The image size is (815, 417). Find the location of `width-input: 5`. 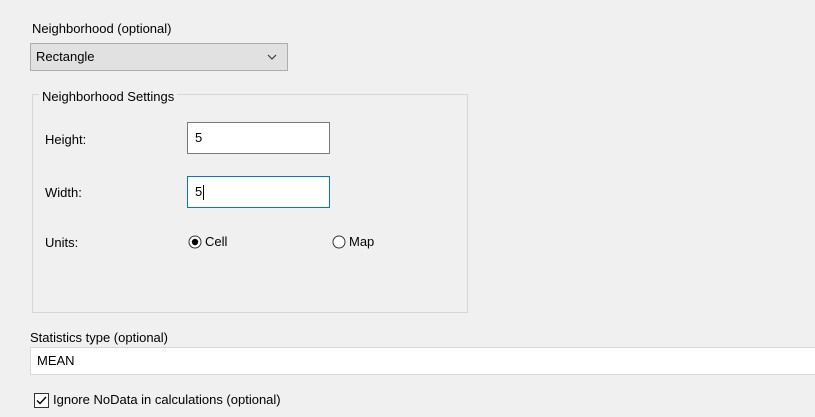

width-input: 5 is located at coordinates (258, 192).